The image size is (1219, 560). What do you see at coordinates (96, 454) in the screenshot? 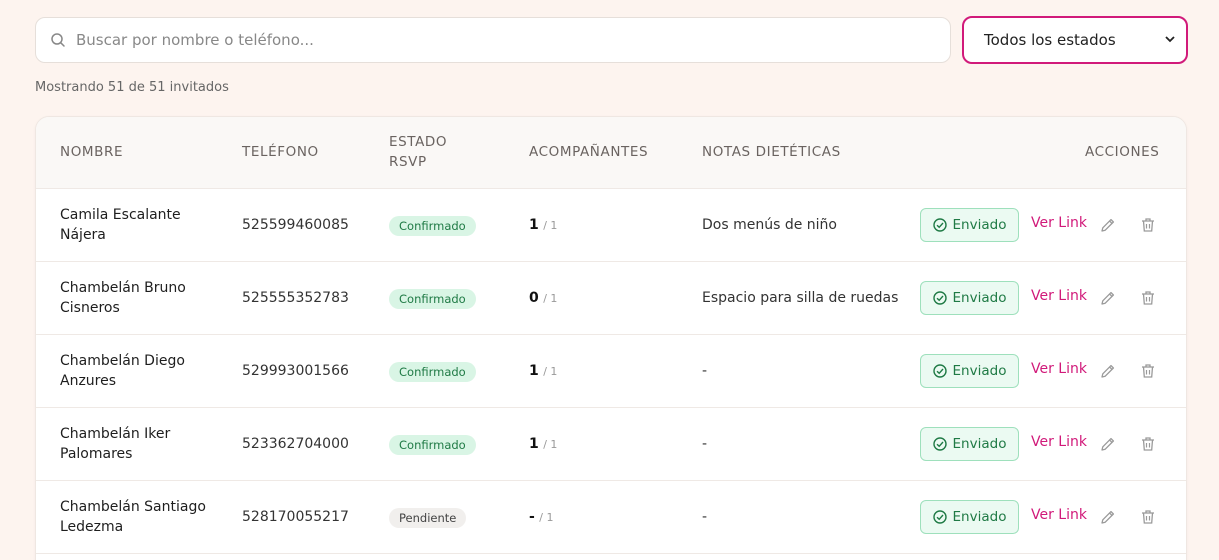
I see `guest-name-line2: Palomares` at bounding box center [96, 454].